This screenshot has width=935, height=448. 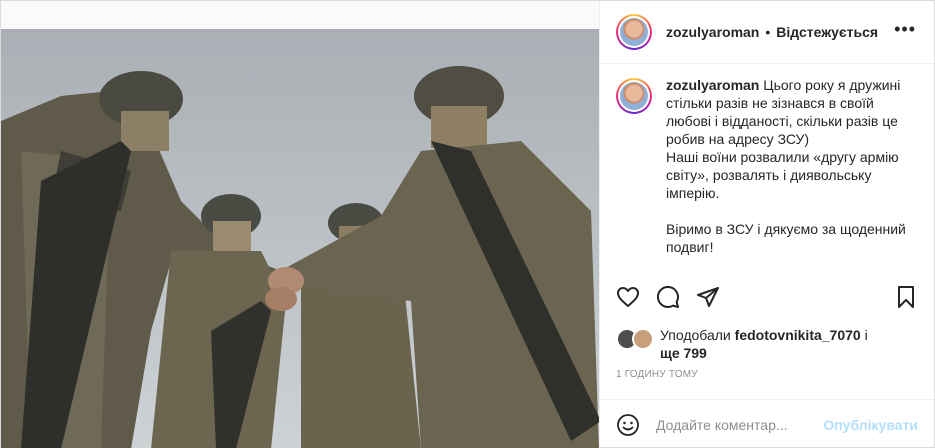 What do you see at coordinates (827, 32) in the screenshot?
I see `follow-status-button: Відстежується` at bounding box center [827, 32].